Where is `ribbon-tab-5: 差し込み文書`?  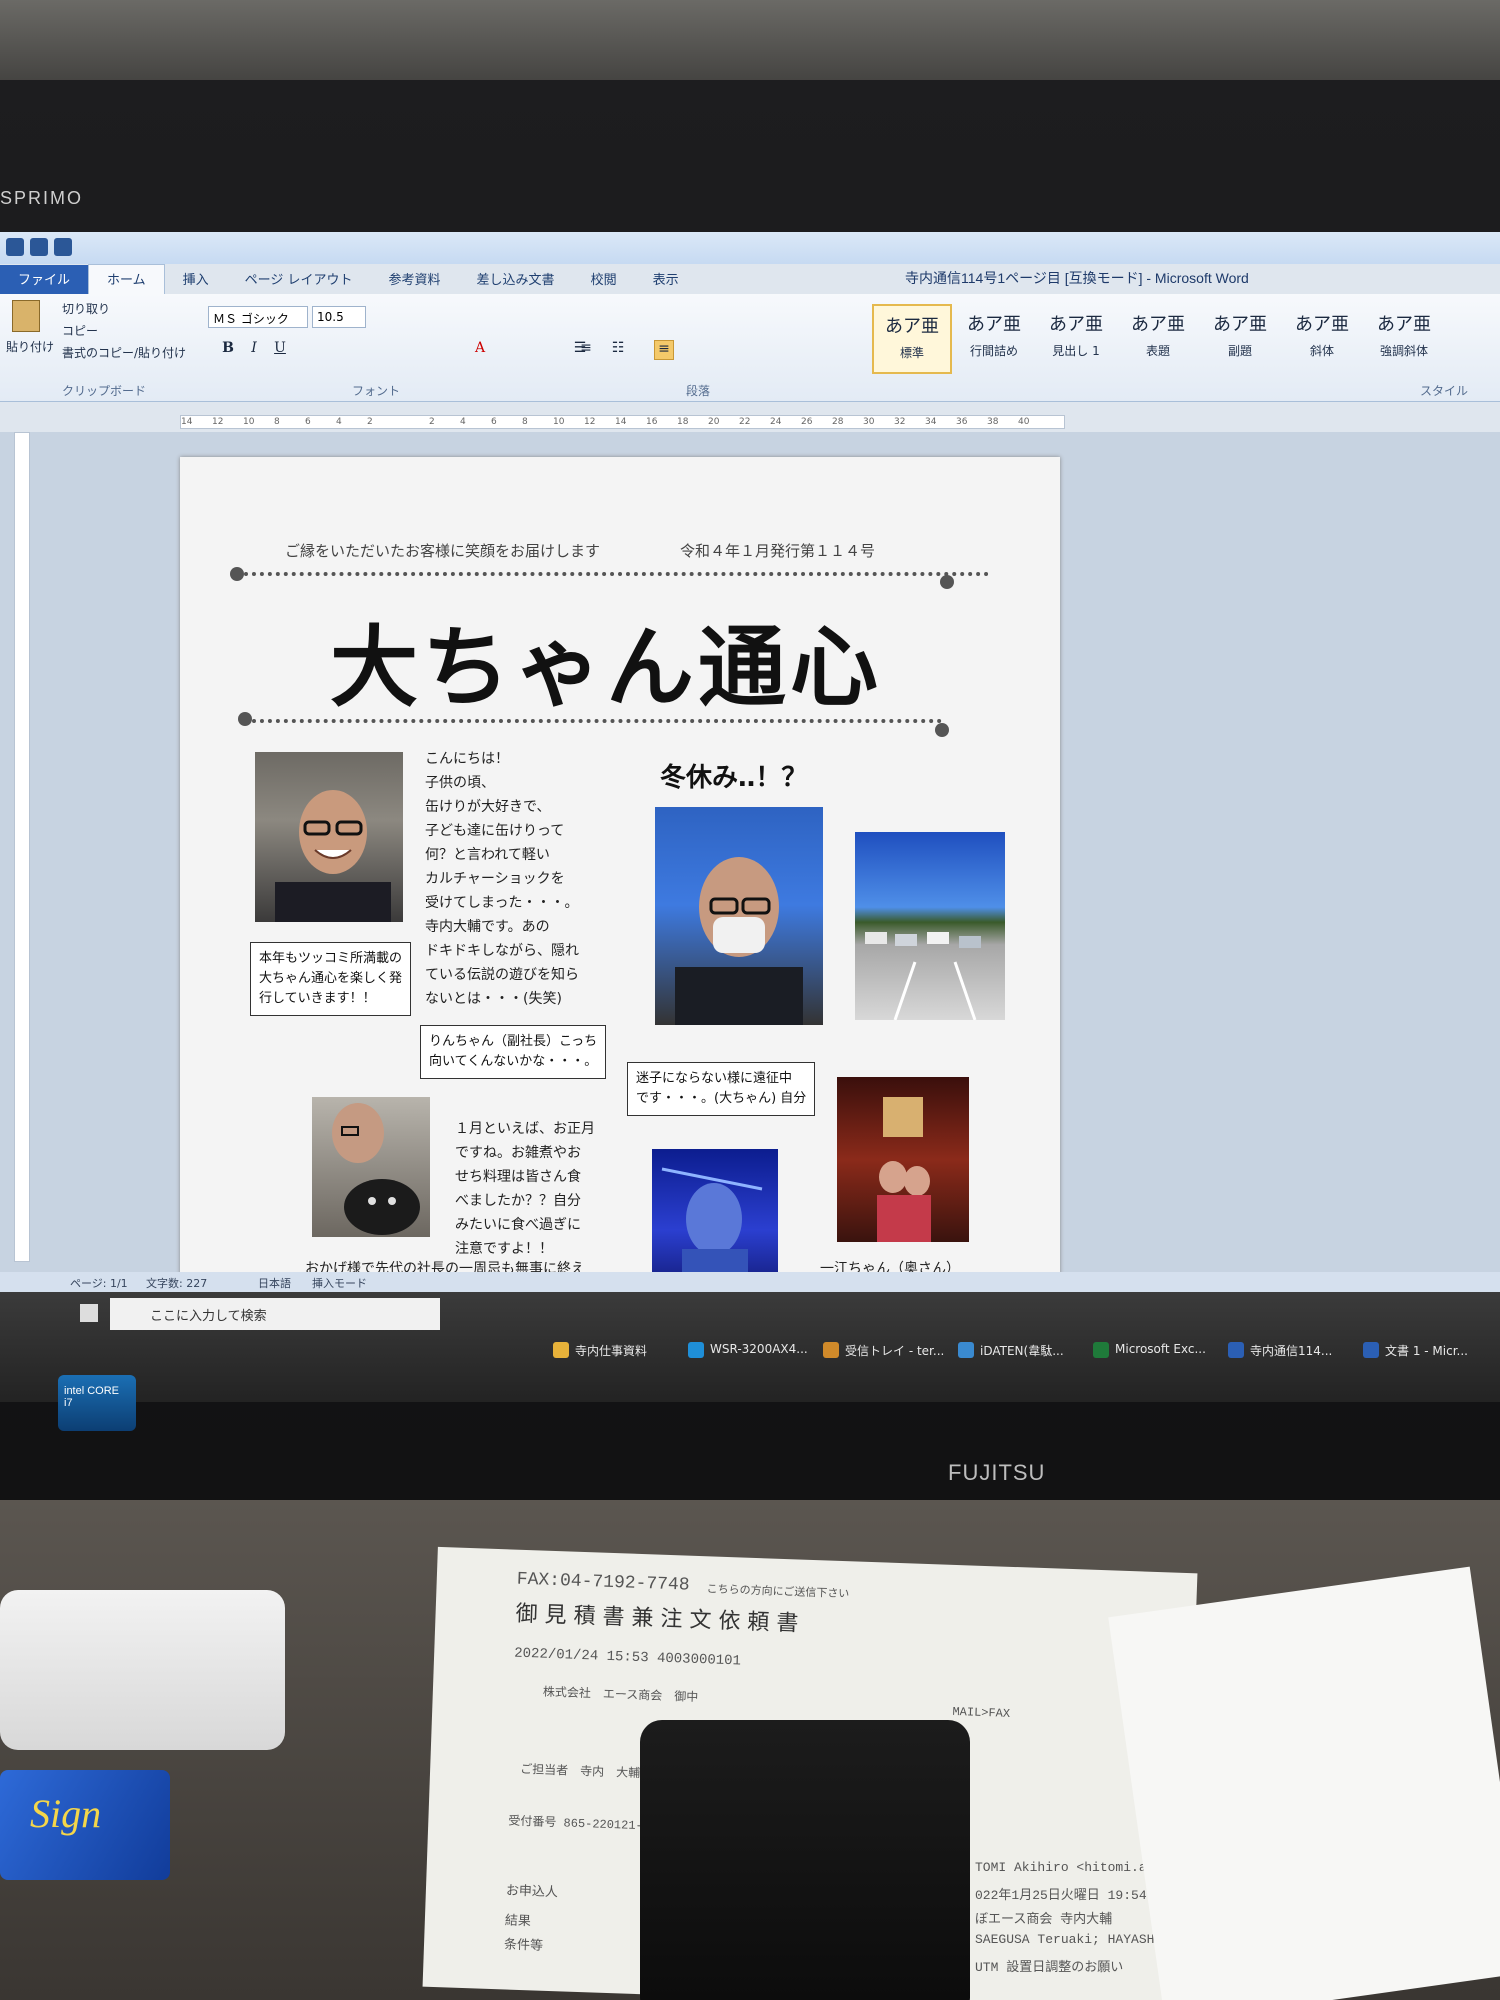
ribbon-tab-5: 差し込み文書 is located at coordinates (516, 279).